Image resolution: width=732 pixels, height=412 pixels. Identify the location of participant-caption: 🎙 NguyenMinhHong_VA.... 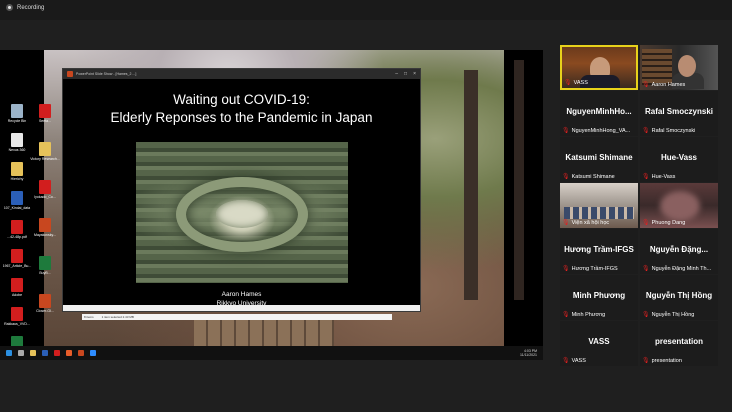
(596, 131).